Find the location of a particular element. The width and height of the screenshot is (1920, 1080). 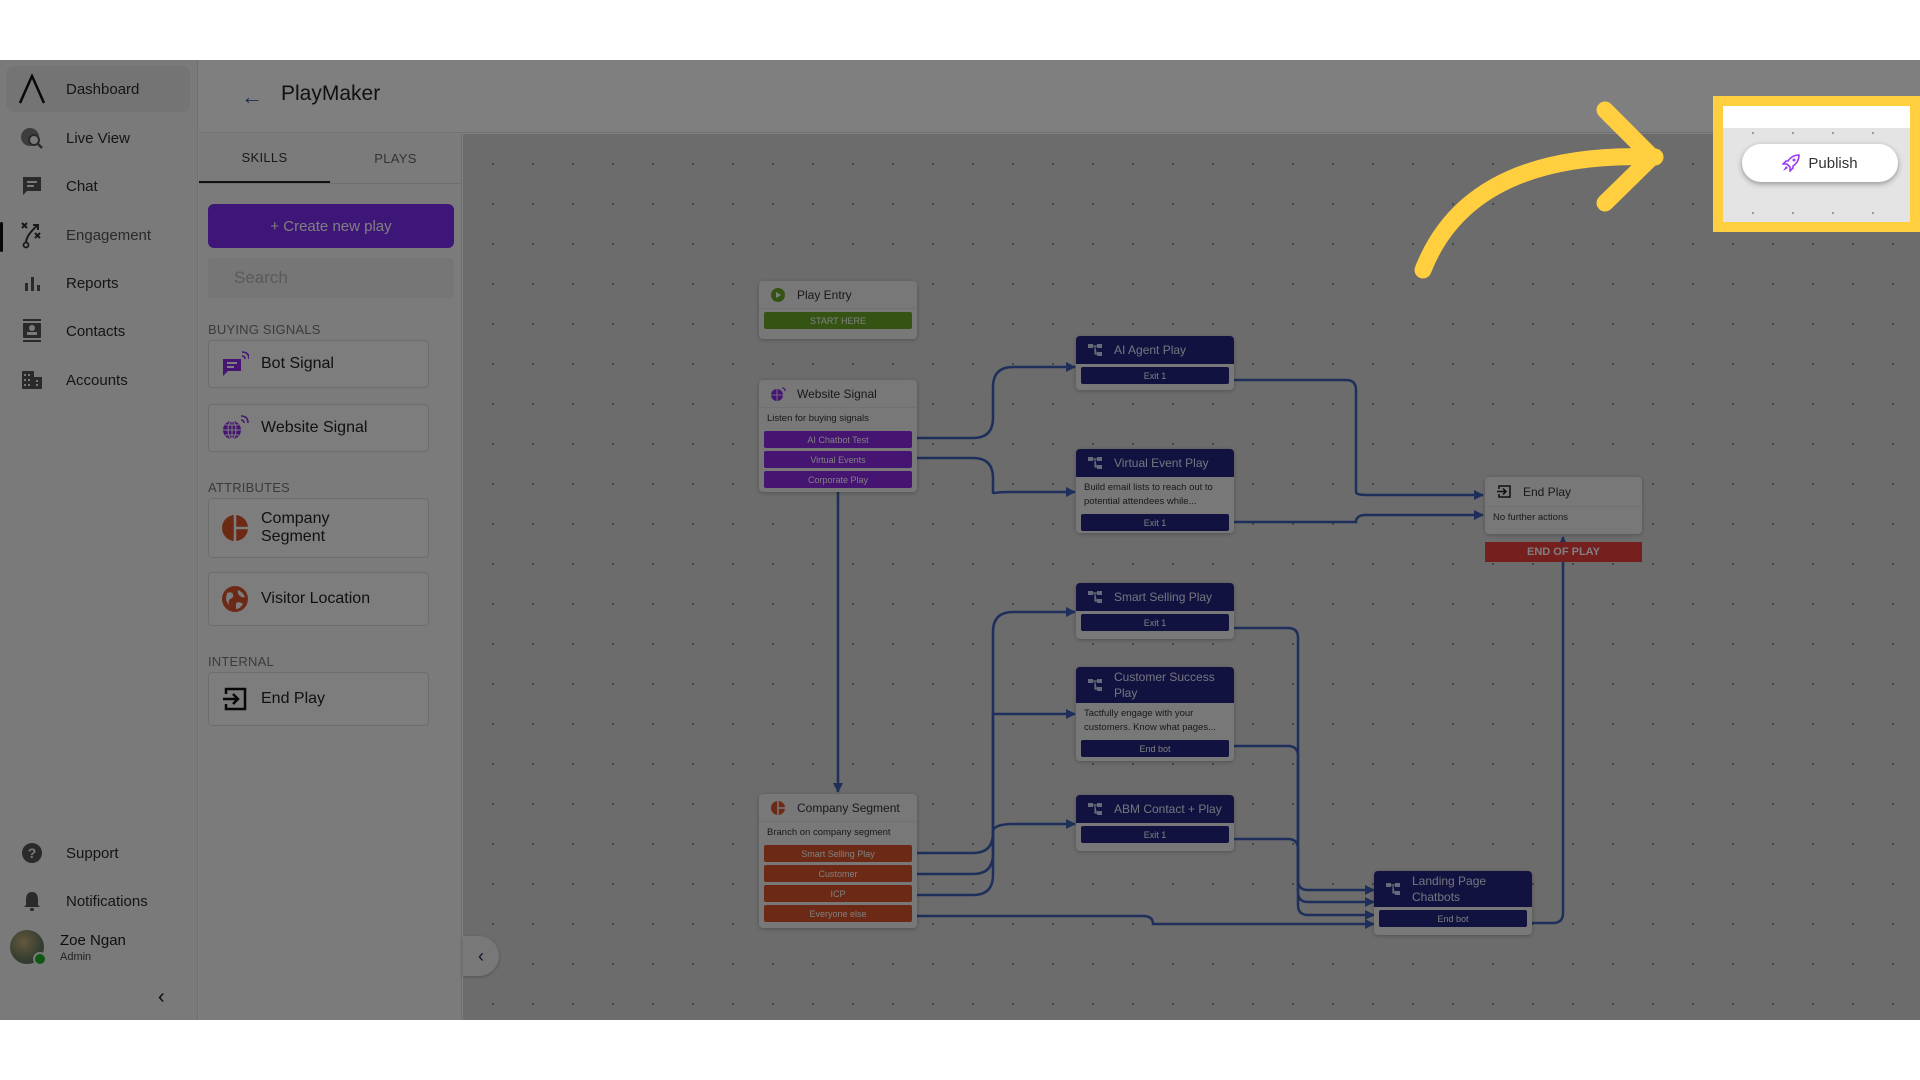

sidebar-item-chat: Chat is located at coordinates (98, 186).